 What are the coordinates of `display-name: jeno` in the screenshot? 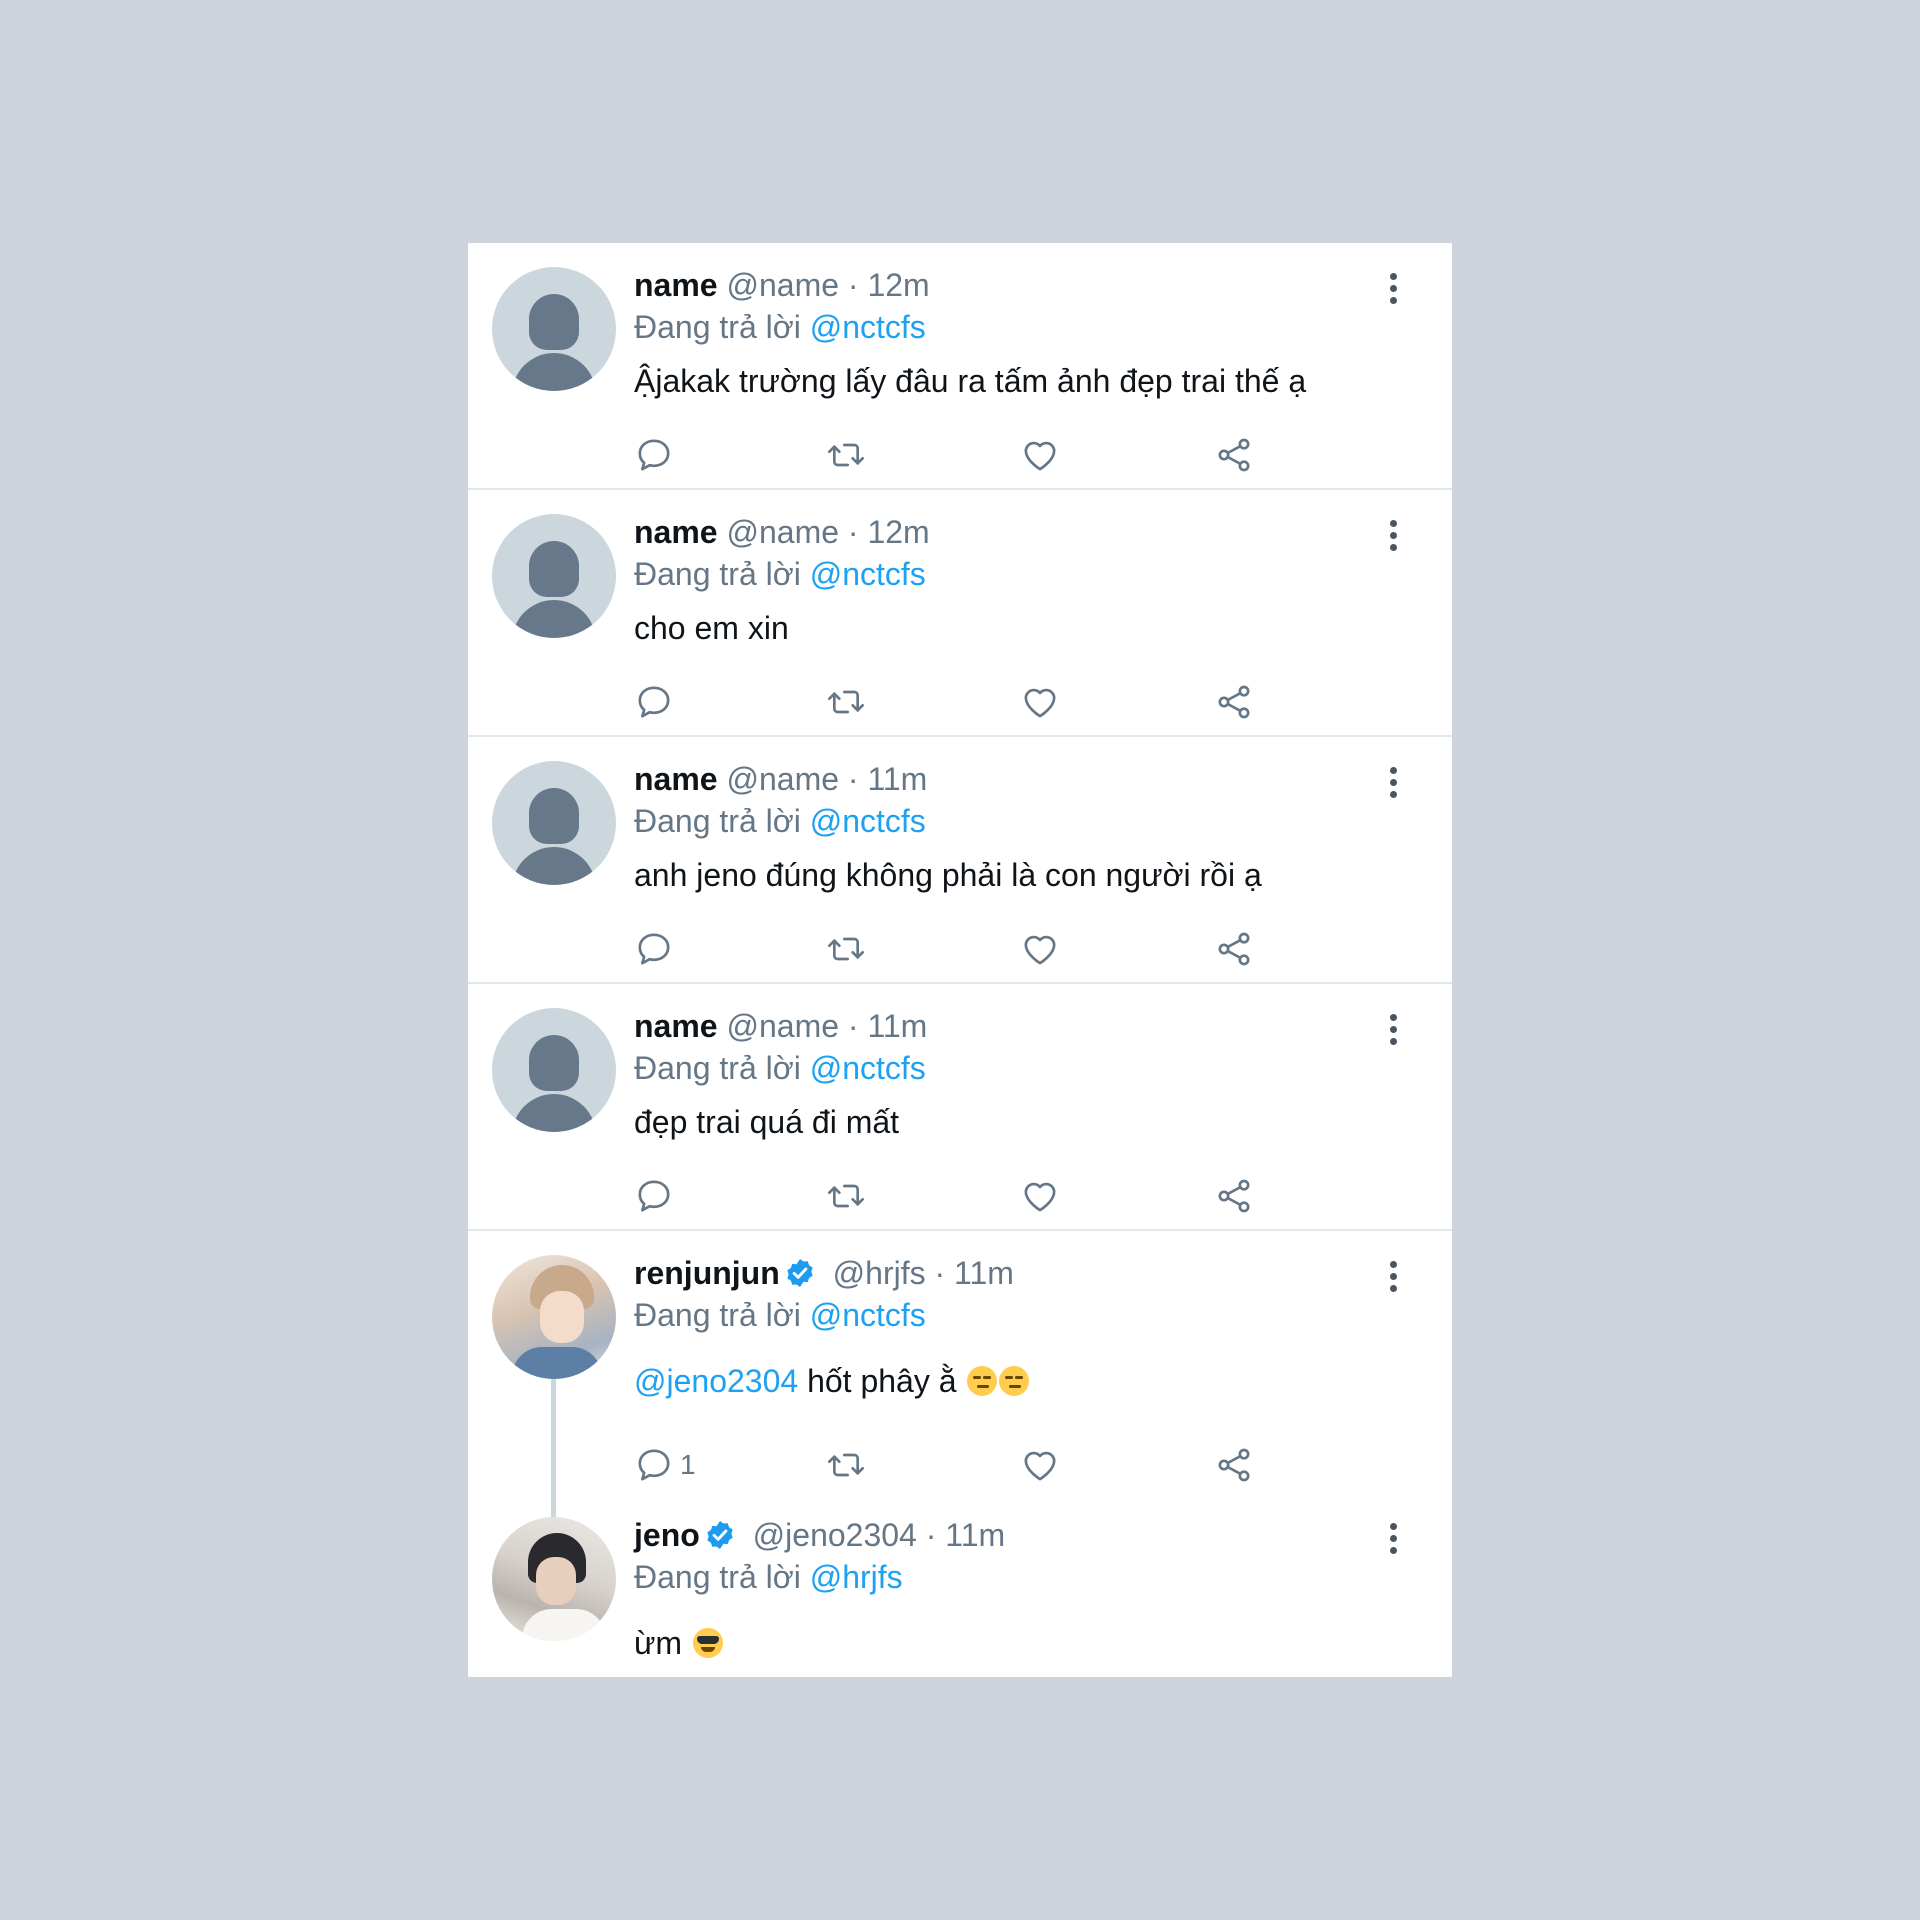 It's located at (667, 1535).